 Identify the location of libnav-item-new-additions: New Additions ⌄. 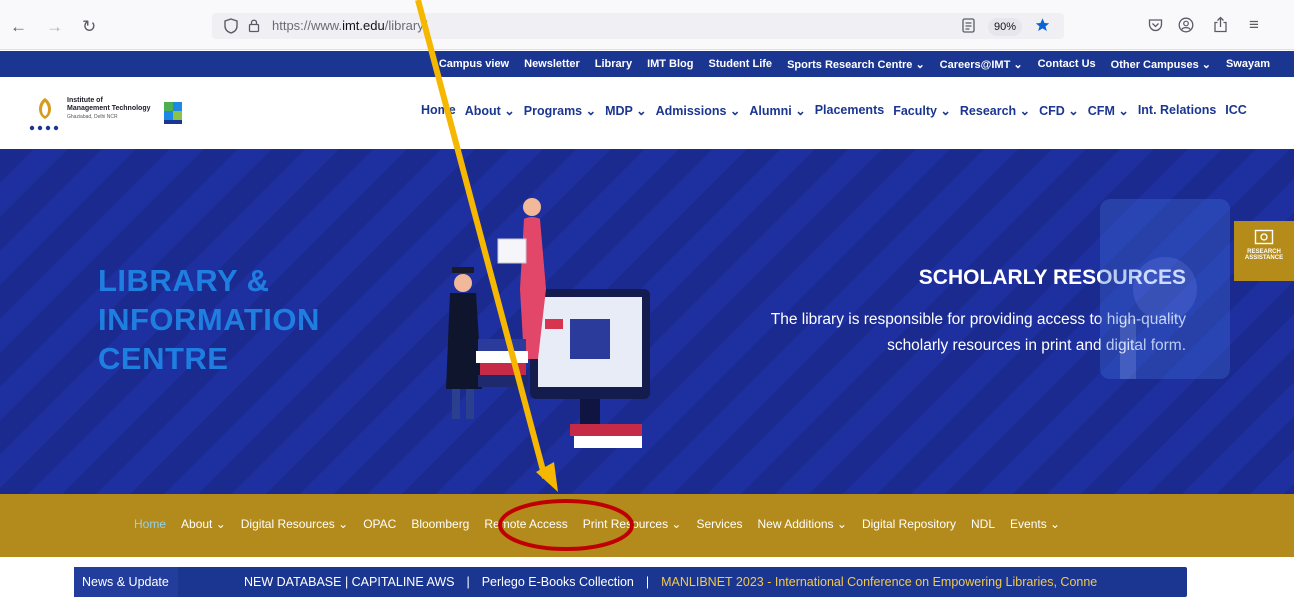
(802, 524).